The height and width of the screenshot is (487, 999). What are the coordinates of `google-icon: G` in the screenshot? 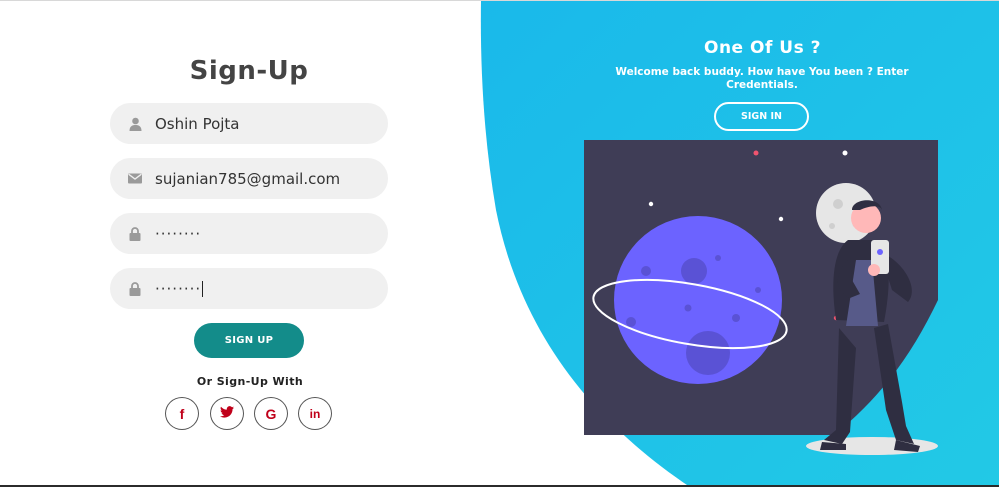 It's located at (271, 413).